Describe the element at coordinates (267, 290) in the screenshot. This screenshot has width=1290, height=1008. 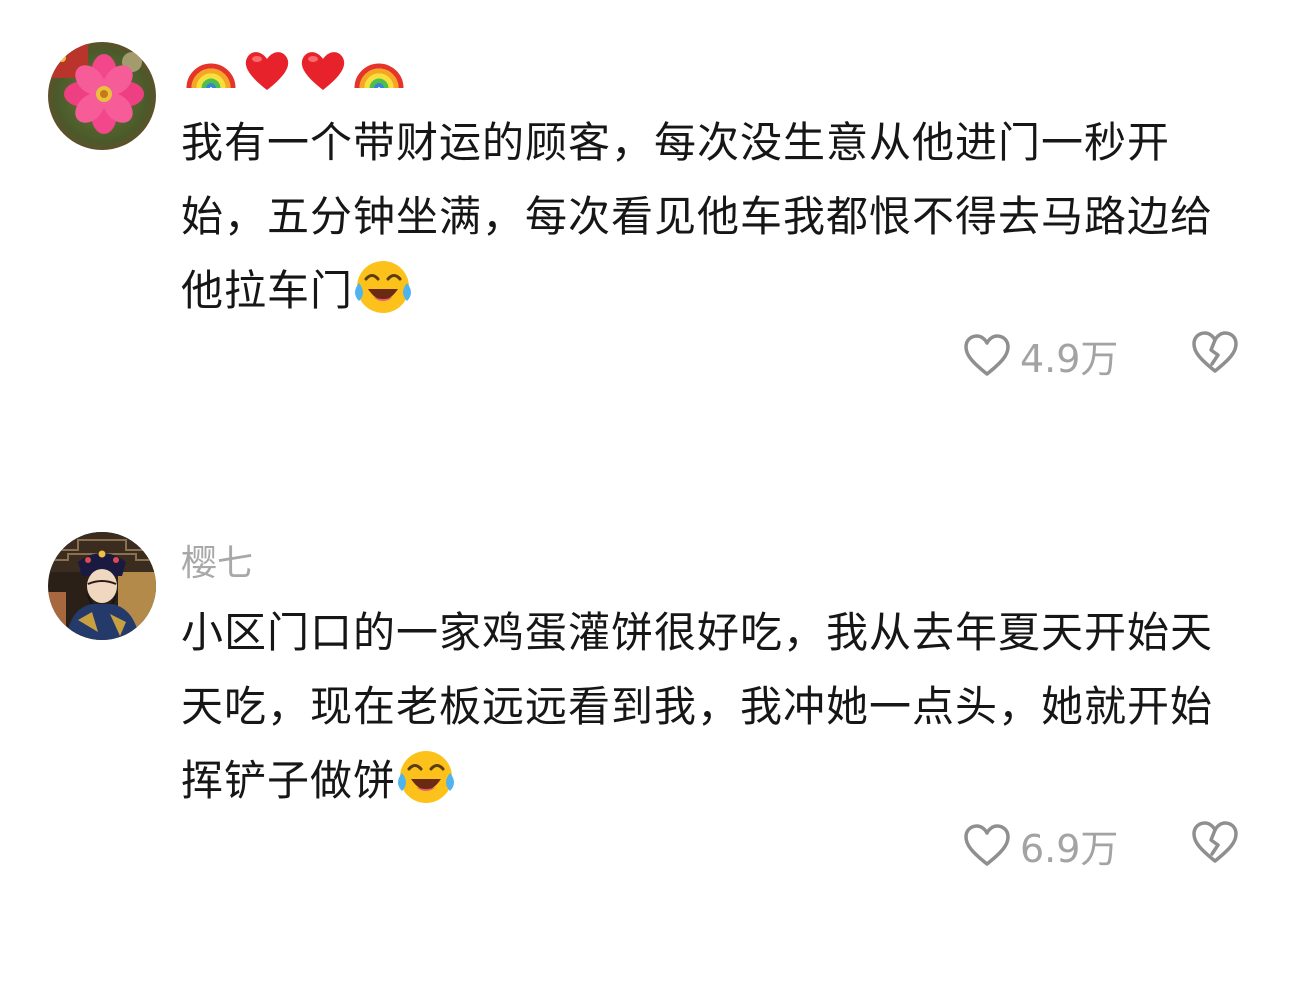
I see `comment-line: 他拉车门` at that location.